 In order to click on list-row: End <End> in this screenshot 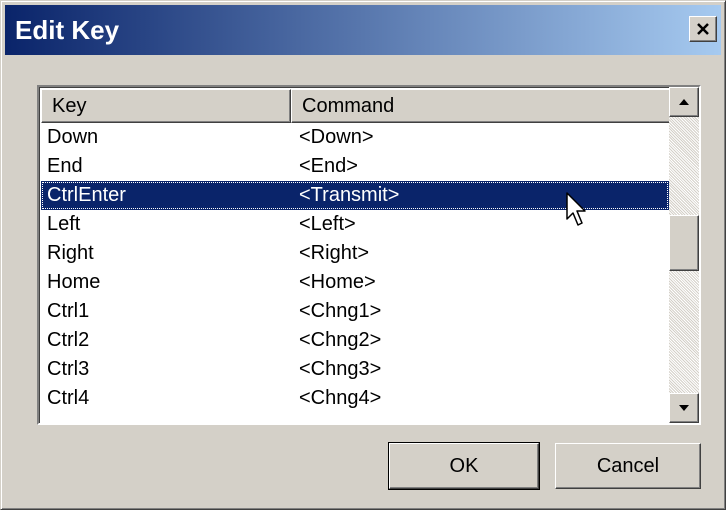, I will do `click(355, 166)`.